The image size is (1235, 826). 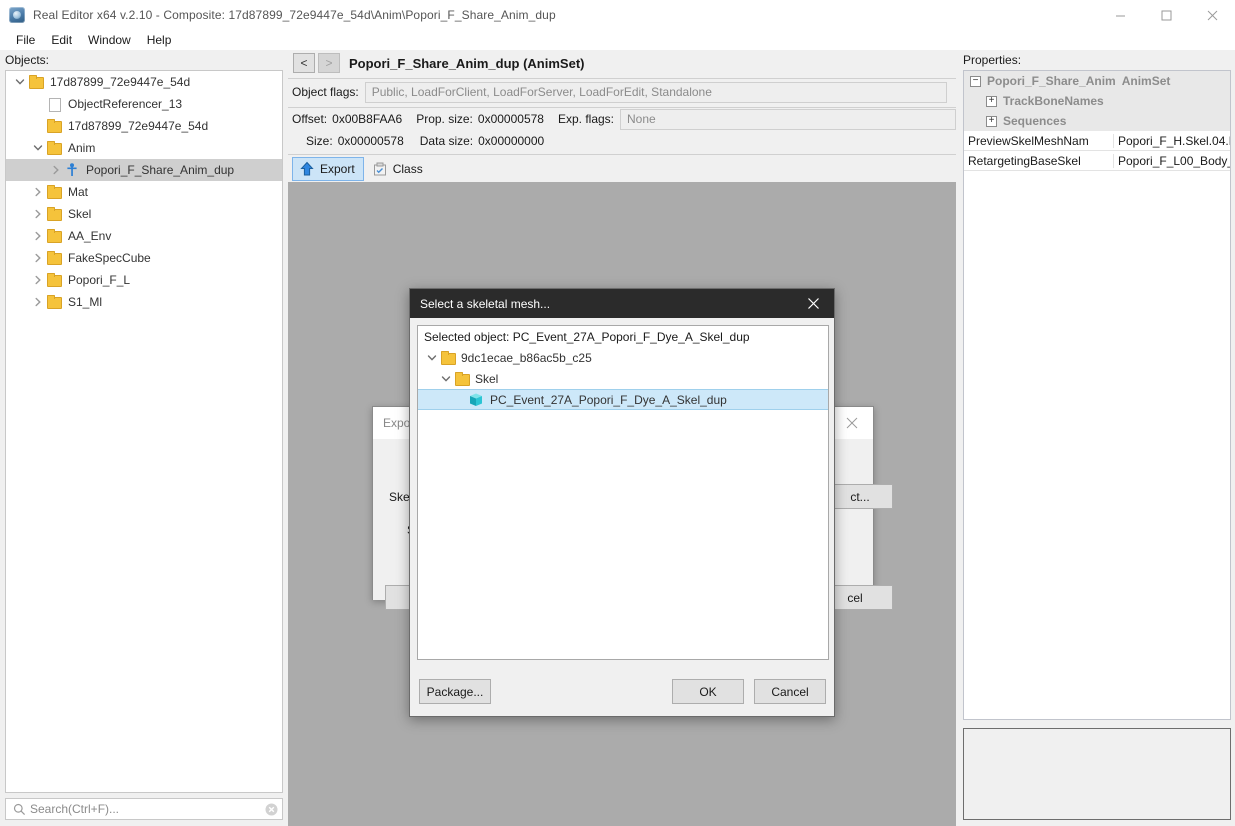 I want to click on class-icon, so click(x=380, y=169).